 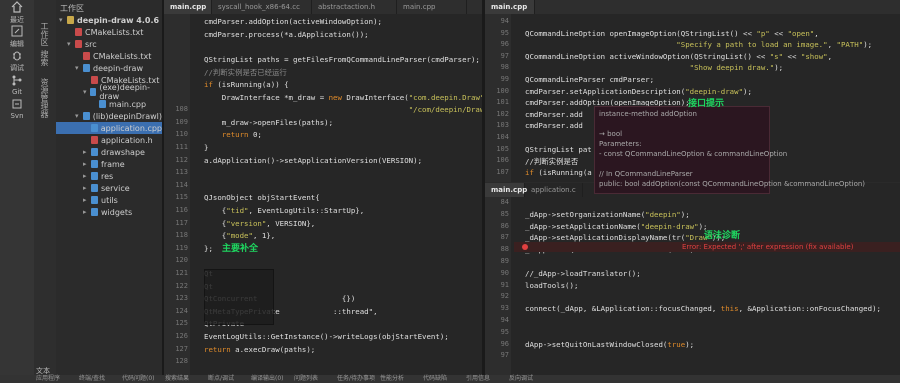 I want to click on code-line: return a.execDraw(paths);, so click(x=259, y=349).